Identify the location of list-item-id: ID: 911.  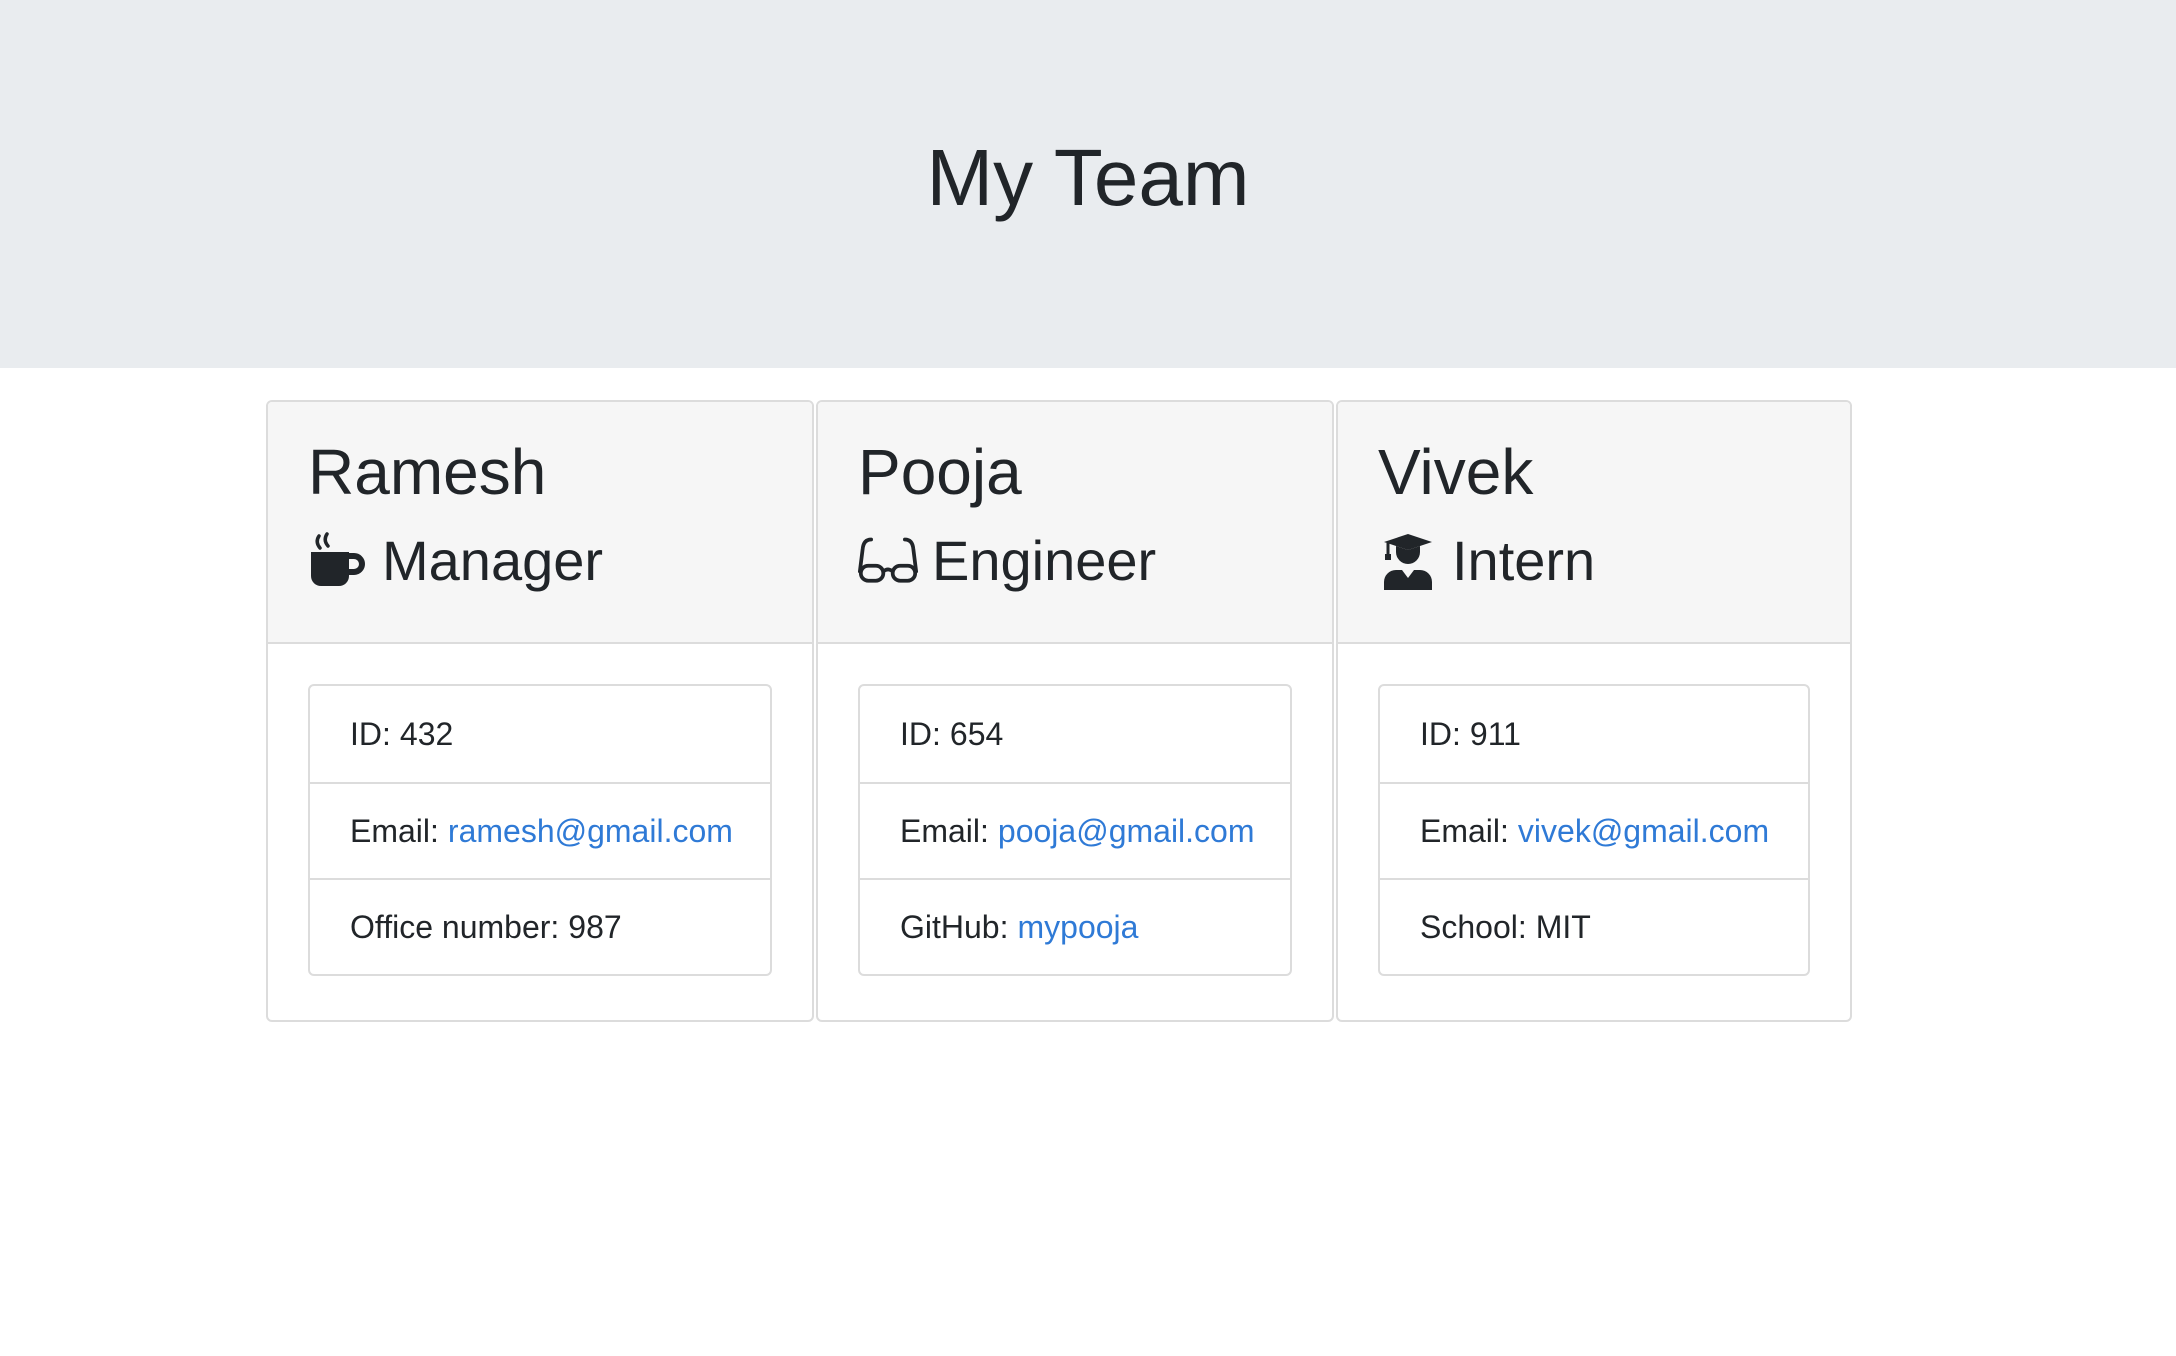
(1594, 734).